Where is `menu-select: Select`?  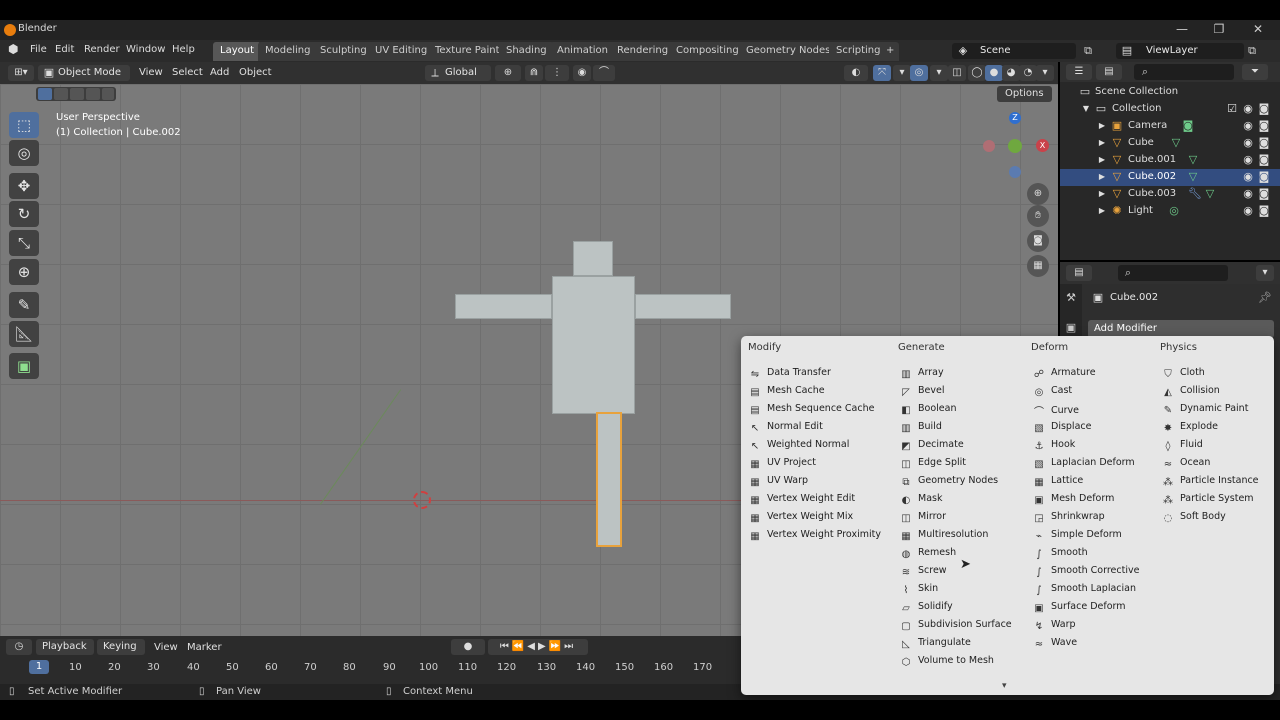 menu-select: Select is located at coordinates (187, 72).